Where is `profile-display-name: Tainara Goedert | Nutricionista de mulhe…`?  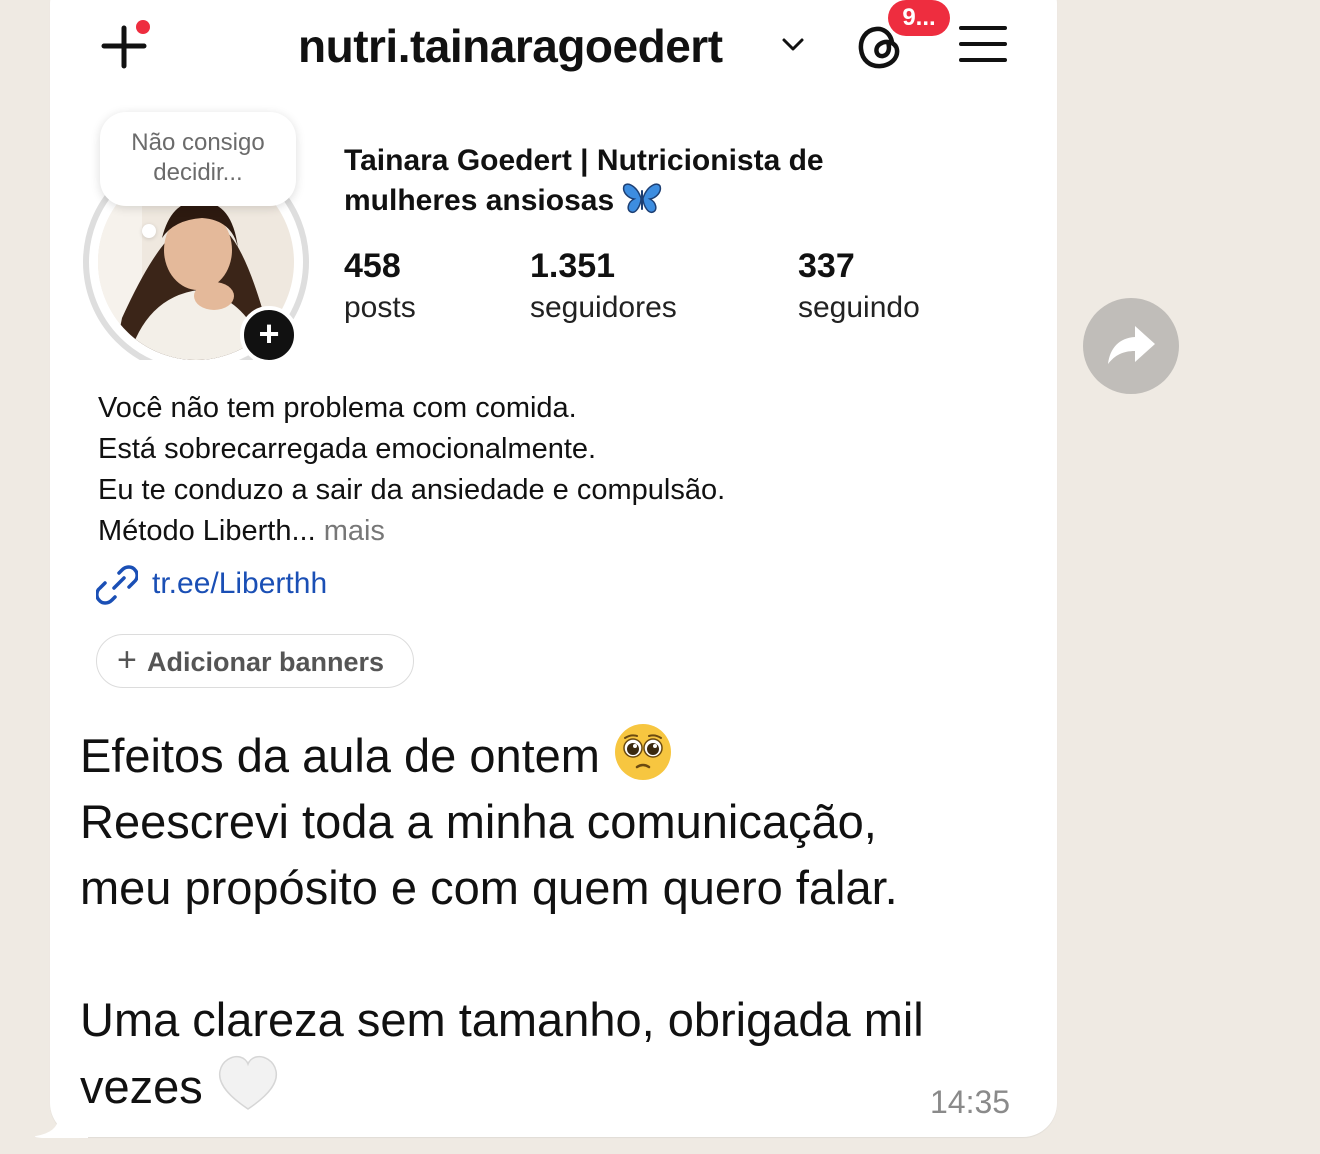
profile-display-name: Tainara Goedert | Nutricionista de mulhe… is located at coordinates (584, 180).